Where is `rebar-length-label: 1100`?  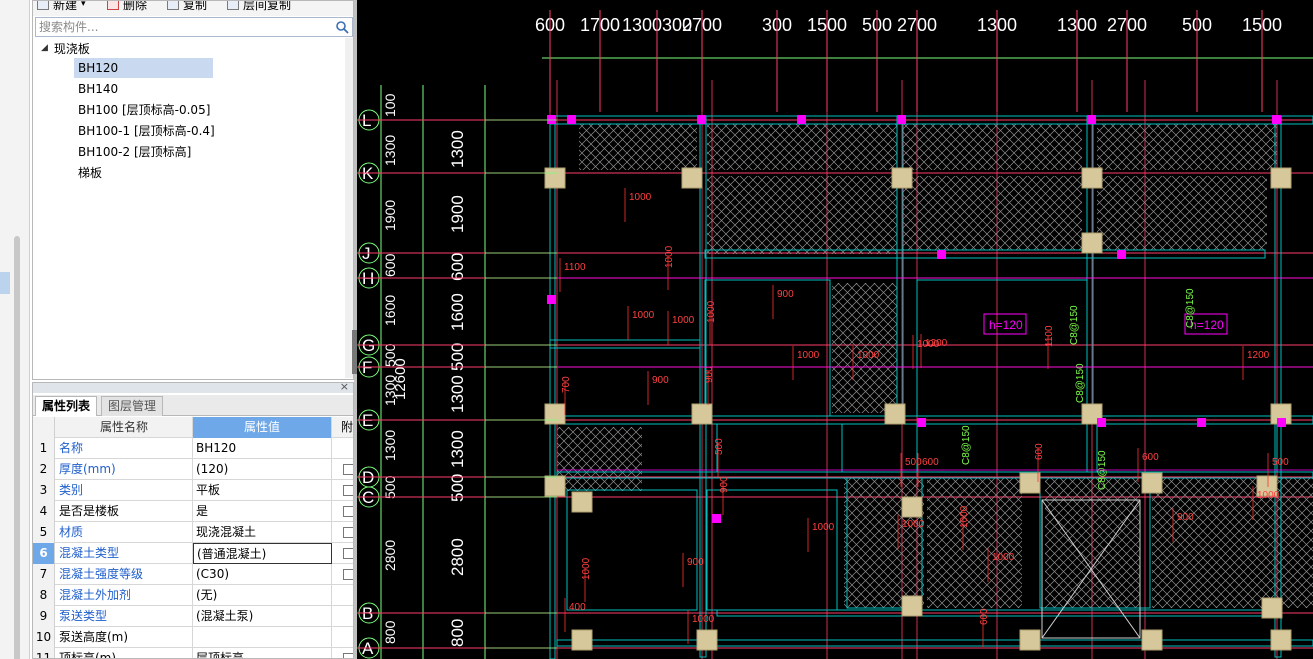 rebar-length-label: 1100 is located at coordinates (575, 267).